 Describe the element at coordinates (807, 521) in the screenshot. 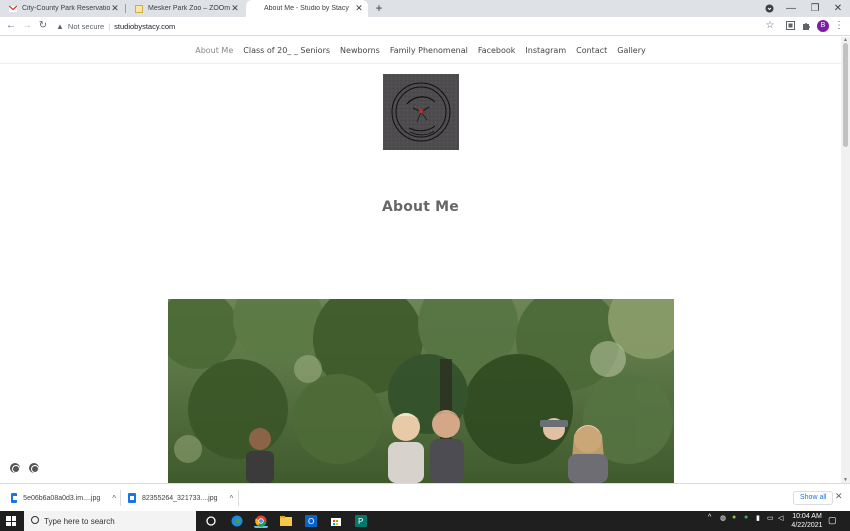

I see `taskbar-clock: 10:04 AM 4/22/2021` at that location.